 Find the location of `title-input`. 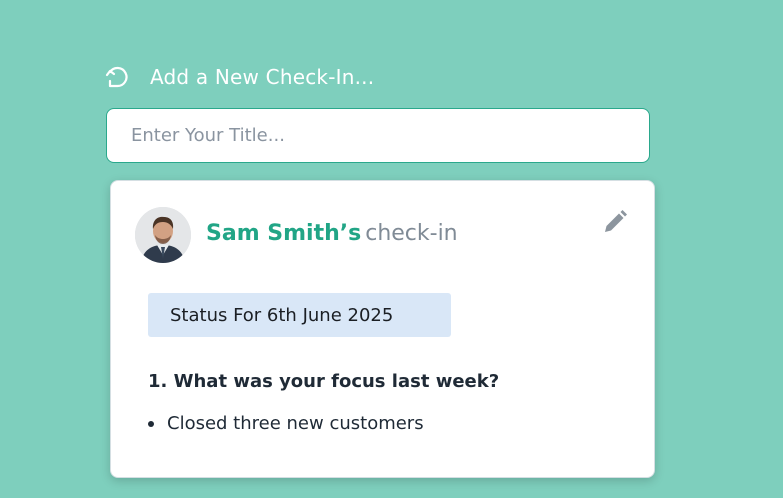

title-input is located at coordinates (378, 135).